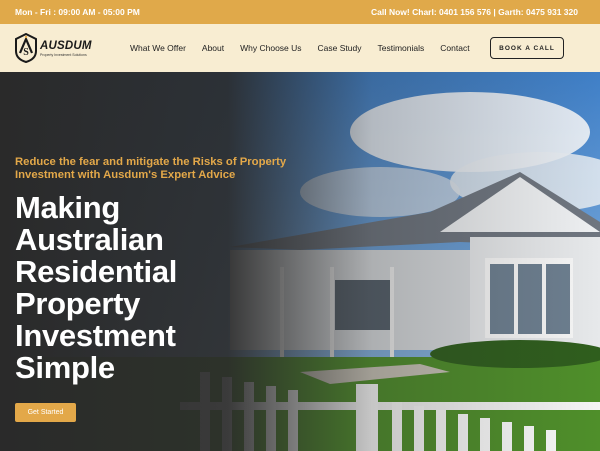 Image resolution: width=600 pixels, height=451 pixels. Describe the element at coordinates (96, 271) in the screenshot. I see `headline-line: Residential` at that location.